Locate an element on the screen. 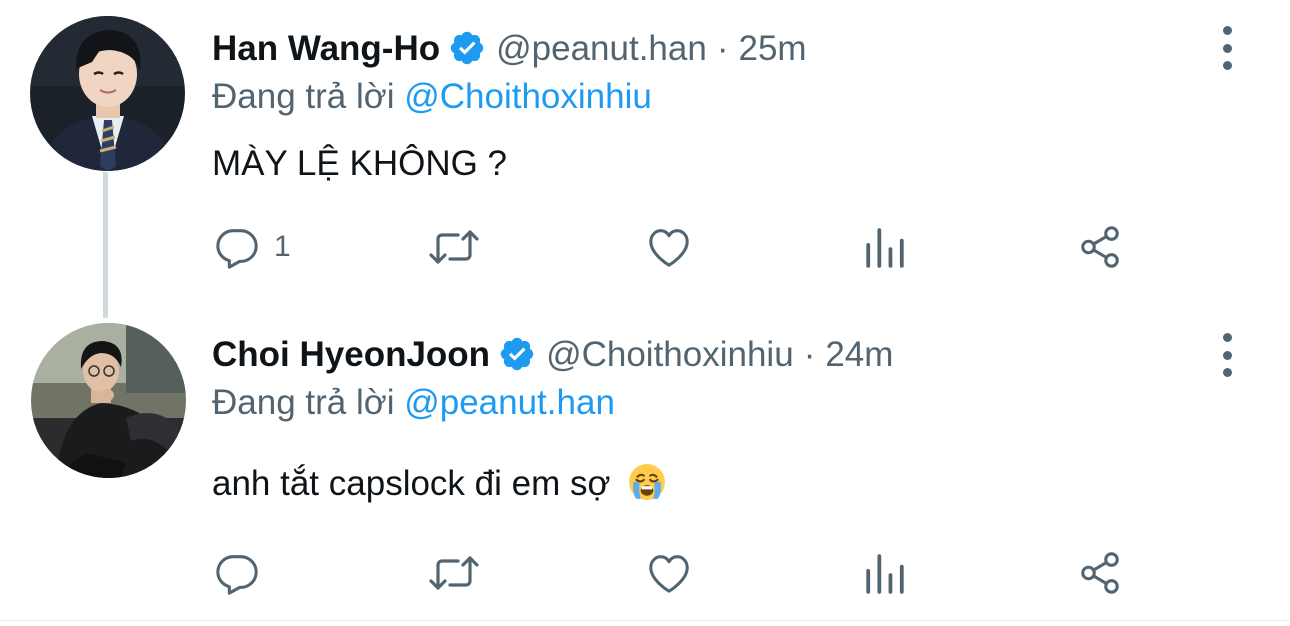 The image size is (1290, 626). tweet-2-header: Choi HyeonJoon @Choithoxinhiu · 24m is located at coordinates (552, 354).